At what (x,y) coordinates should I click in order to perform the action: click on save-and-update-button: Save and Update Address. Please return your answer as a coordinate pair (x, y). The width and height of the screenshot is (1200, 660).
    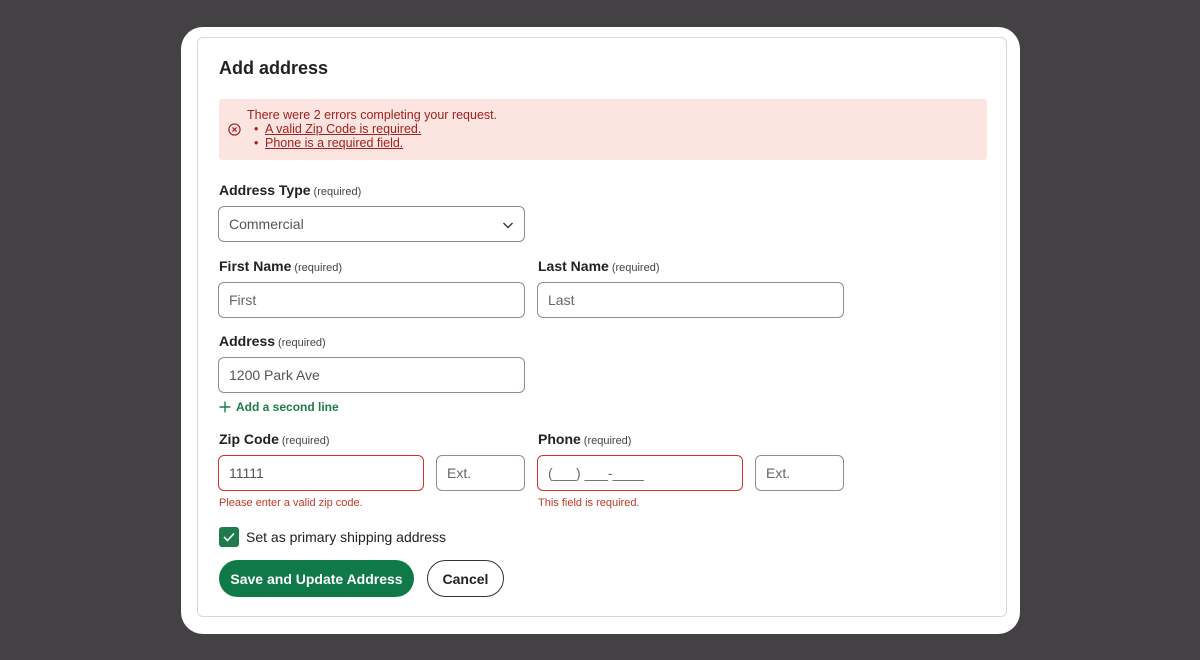
    Looking at the image, I should click on (316, 578).